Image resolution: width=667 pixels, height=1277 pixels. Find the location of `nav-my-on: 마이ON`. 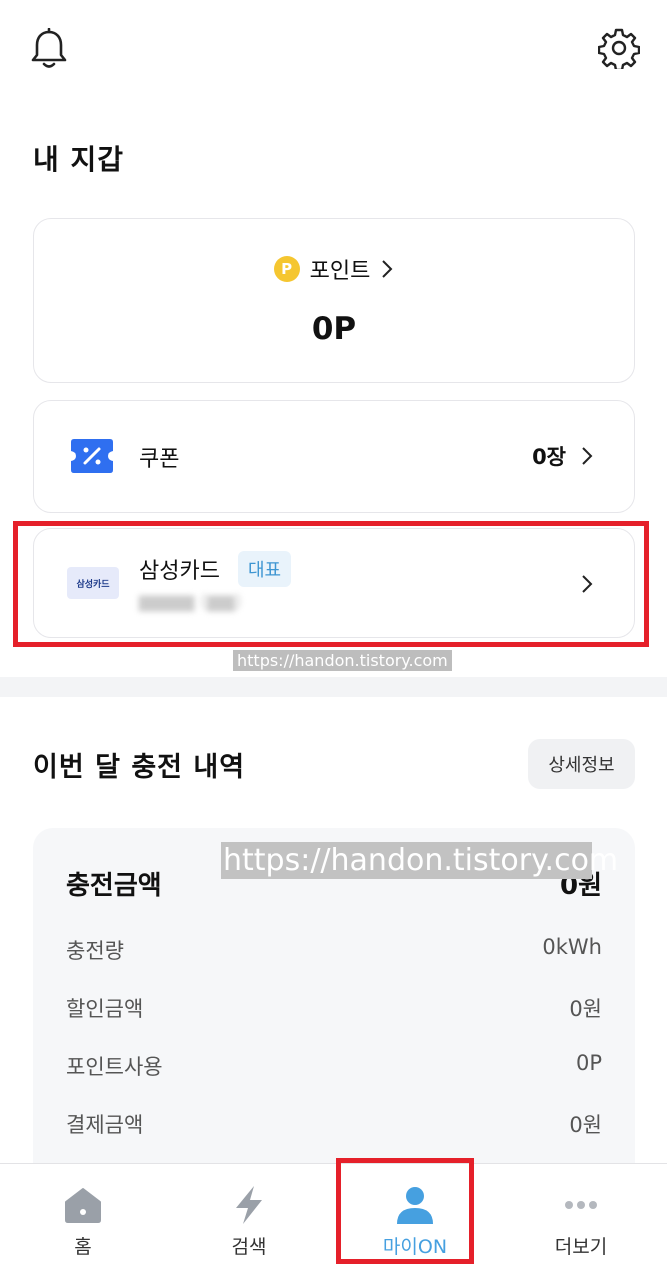

nav-my-on: 마이ON is located at coordinates (415, 1220).